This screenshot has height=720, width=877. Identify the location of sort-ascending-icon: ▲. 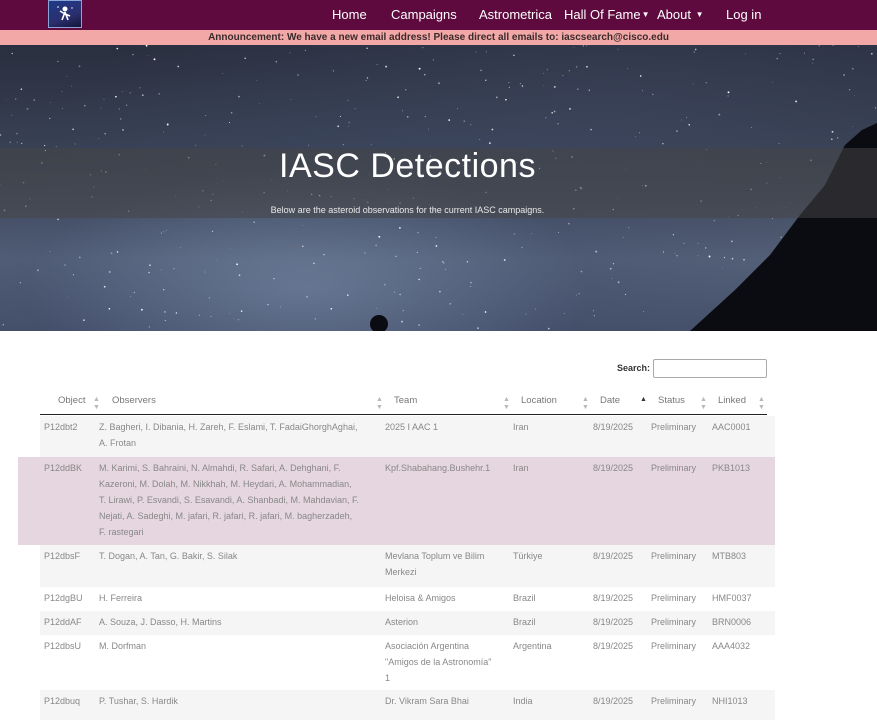
(643, 400).